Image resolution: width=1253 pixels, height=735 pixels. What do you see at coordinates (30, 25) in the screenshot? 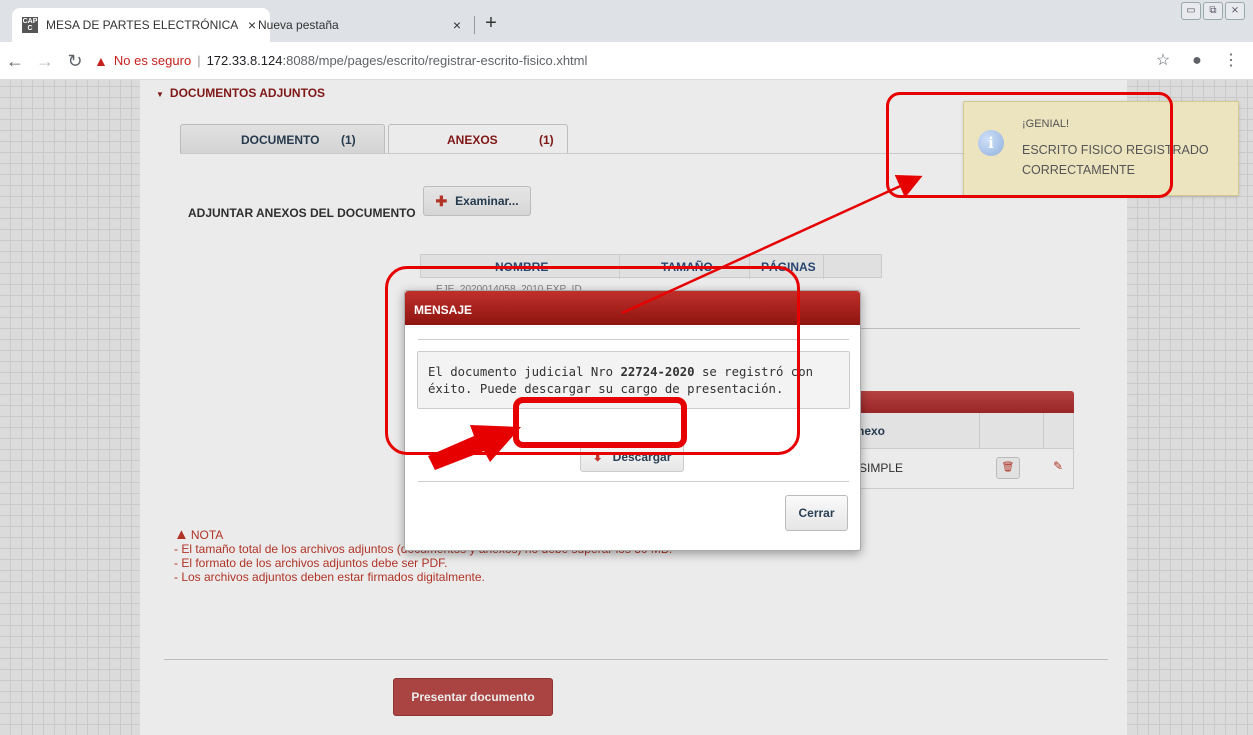
I see `site-favicon-icon: CAP C` at bounding box center [30, 25].